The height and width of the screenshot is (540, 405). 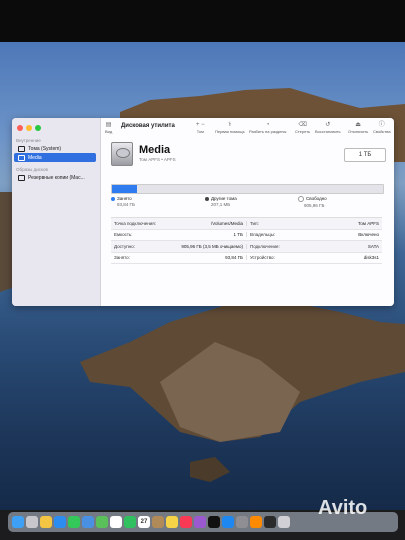 What do you see at coordinates (328, 125) in the screenshot?
I see `restore-icon: ↺` at bounding box center [328, 125].